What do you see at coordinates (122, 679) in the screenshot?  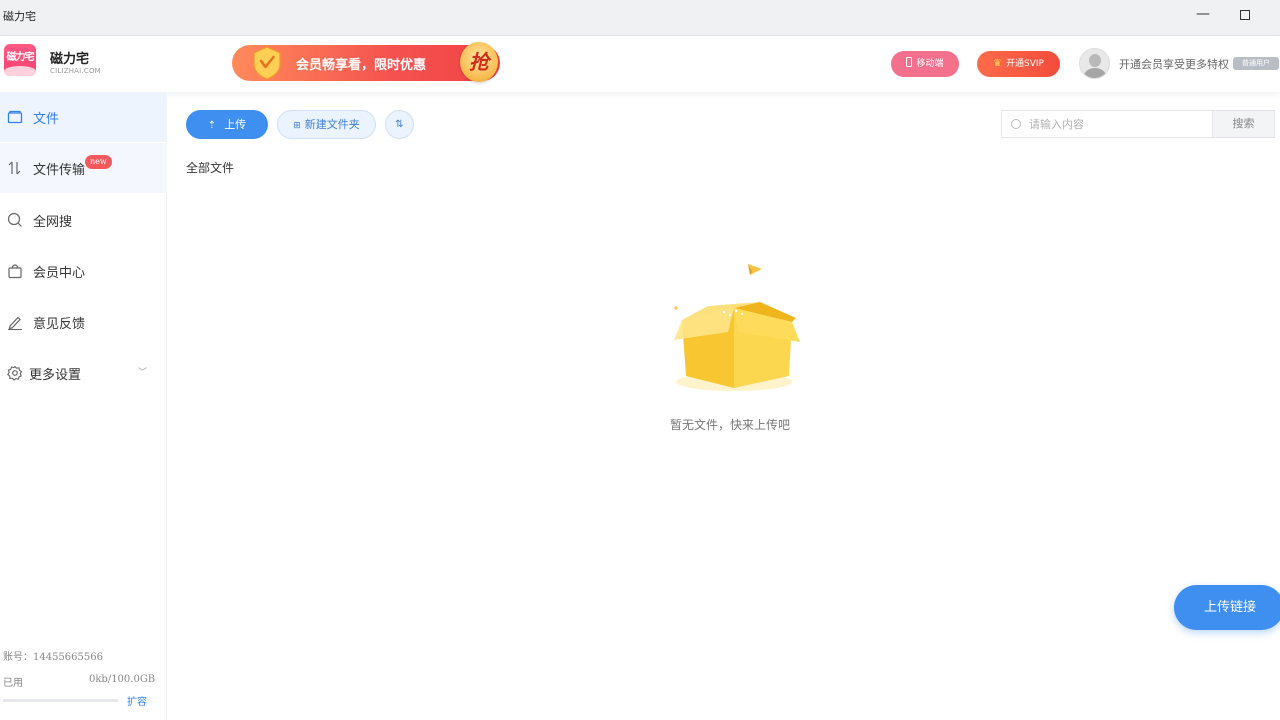 I see `storage-used-value: 0kb/100.0GB` at bounding box center [122, 679].